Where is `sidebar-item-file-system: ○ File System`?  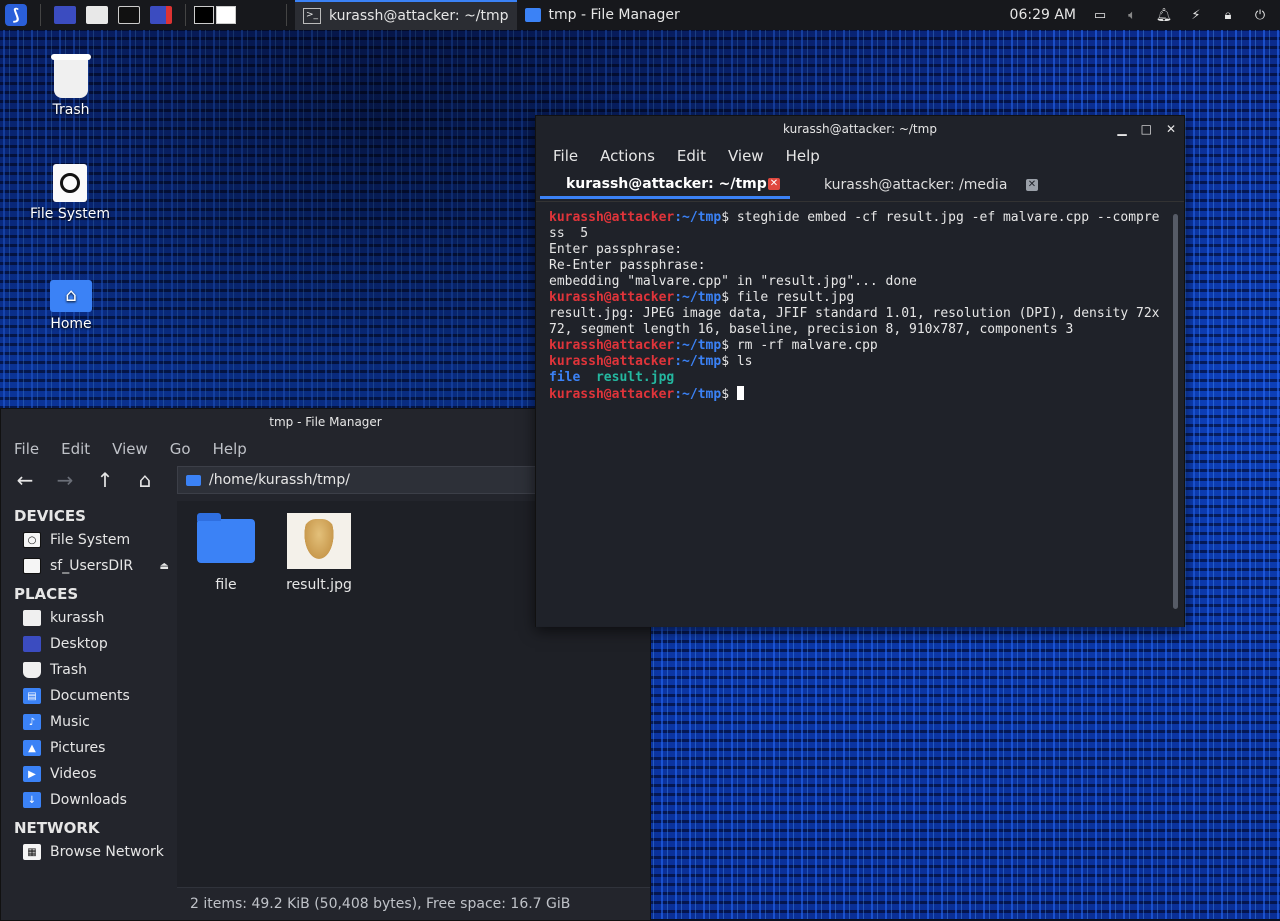
sidebar-item-file-system: ○ File System is located at coordinates (89, 540).